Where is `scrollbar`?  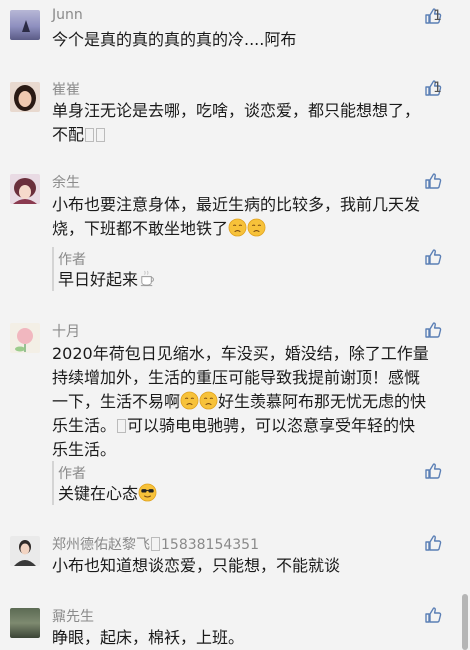 scrollbar is located at coordinates (465, 622).